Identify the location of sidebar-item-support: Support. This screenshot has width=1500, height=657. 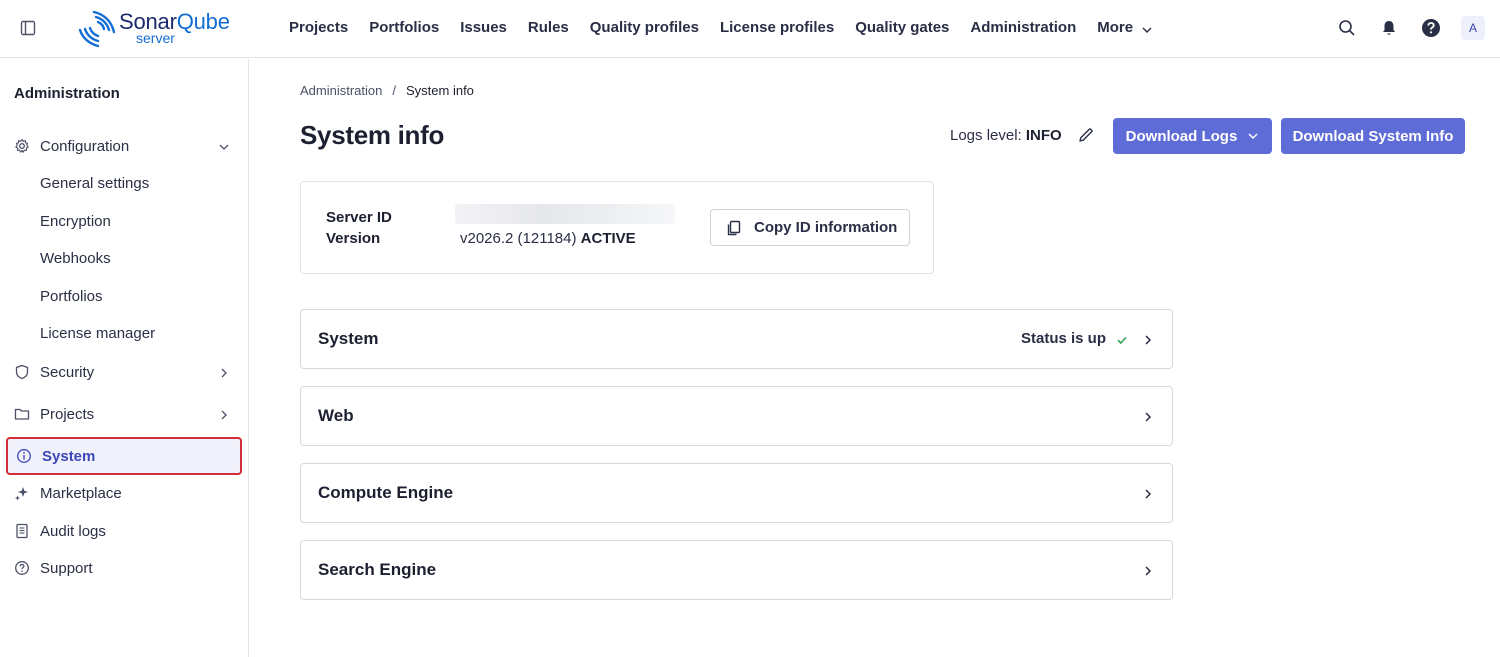
(124, 568).